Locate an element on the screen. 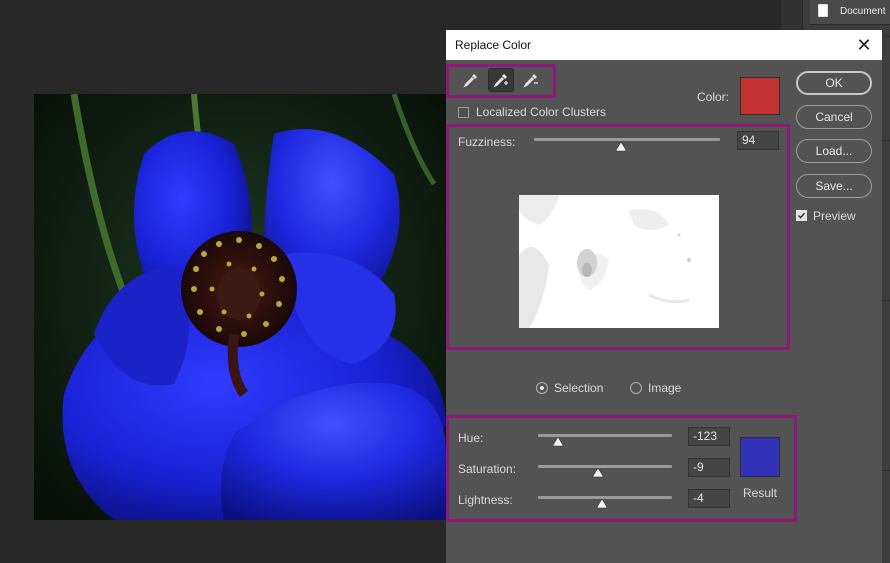 The height and width of the screenshot is (563, 890). color-label: Color: is located at coordinates (713, 97).